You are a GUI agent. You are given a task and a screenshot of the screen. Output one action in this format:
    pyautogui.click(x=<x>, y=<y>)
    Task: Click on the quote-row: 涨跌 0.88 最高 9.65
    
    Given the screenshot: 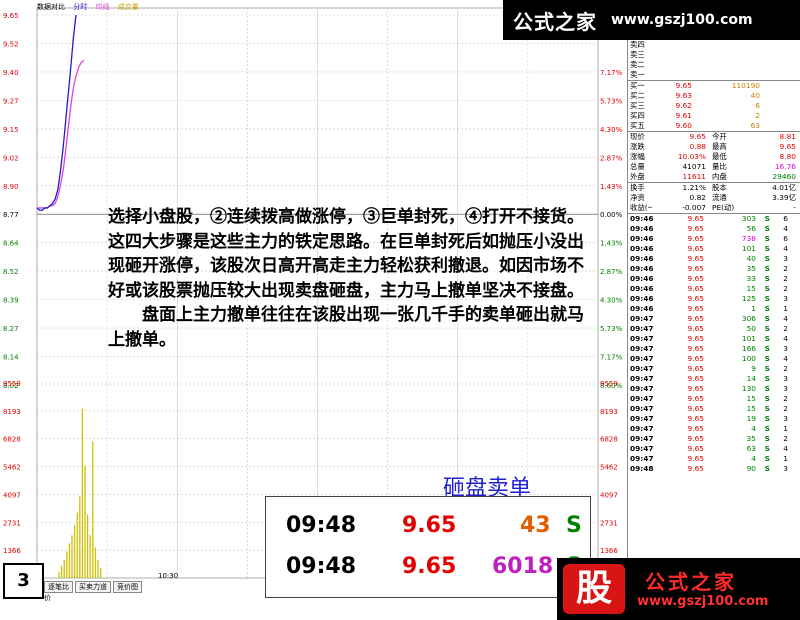 What is the action you would take?
    pyautogui.click(x=714, y=147)
    